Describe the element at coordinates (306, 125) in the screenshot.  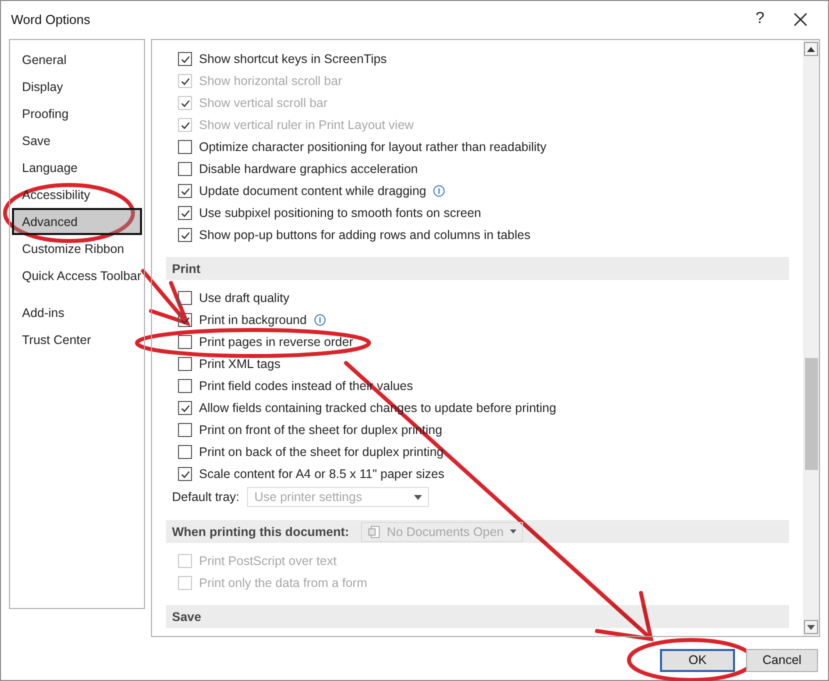
I see `option-label: Show vertical ruler in Print Layout view` at that location.